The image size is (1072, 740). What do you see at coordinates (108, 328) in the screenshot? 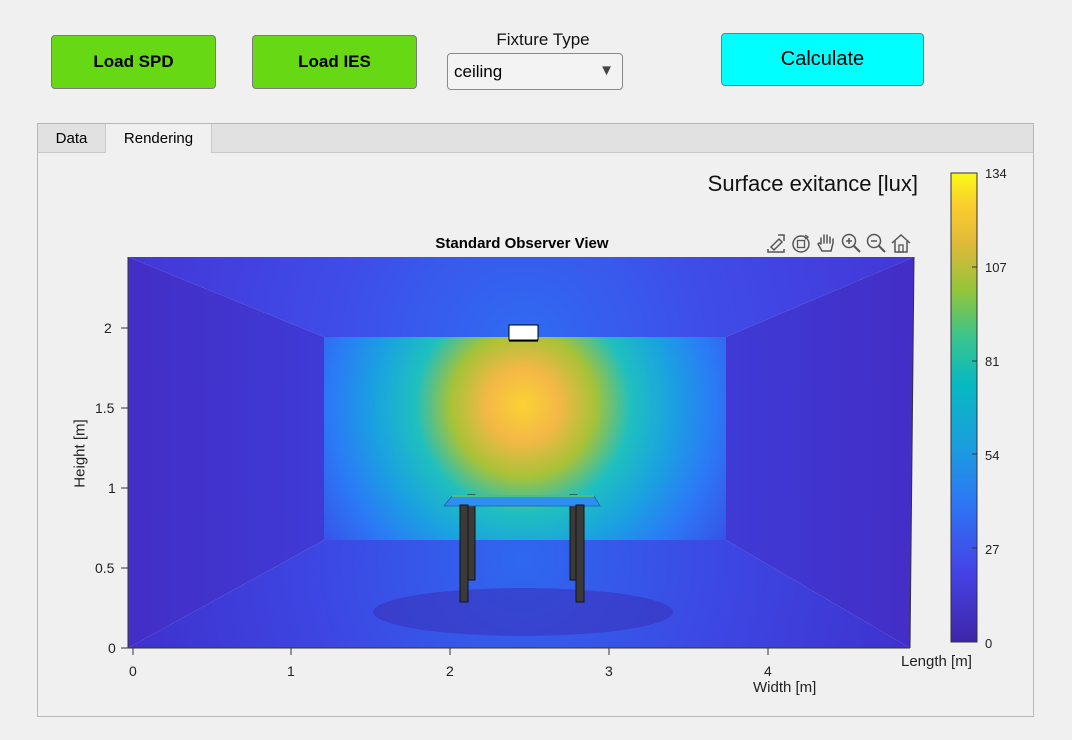
I see `y-tick-label: 2` at bounding box center [108, 328].